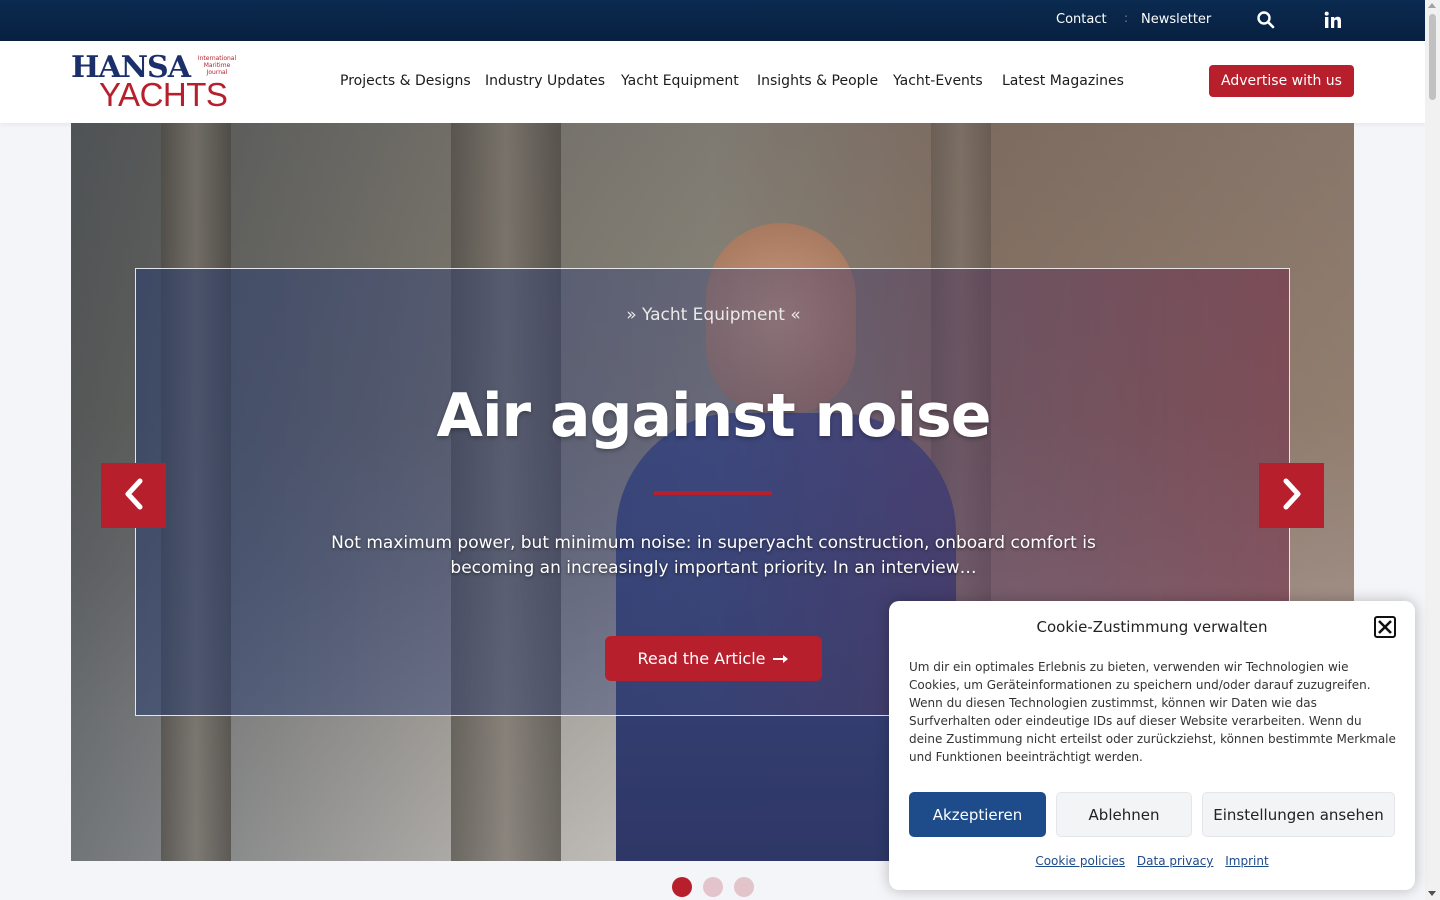  What do you see at coordinates (405, 81) in the screenshot?
I see `nav-projects-designs: Projects & Designs` at bounding box center [405, 81].